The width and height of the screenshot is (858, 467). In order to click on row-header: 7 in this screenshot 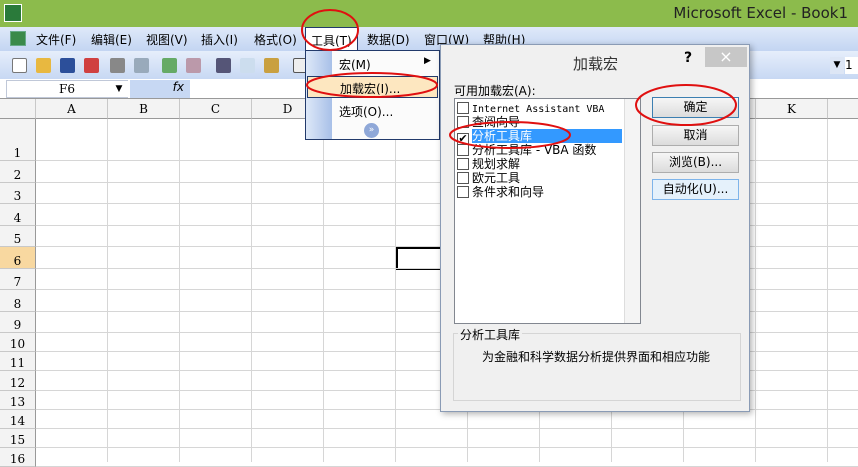, I will do `click(18, 279)`.